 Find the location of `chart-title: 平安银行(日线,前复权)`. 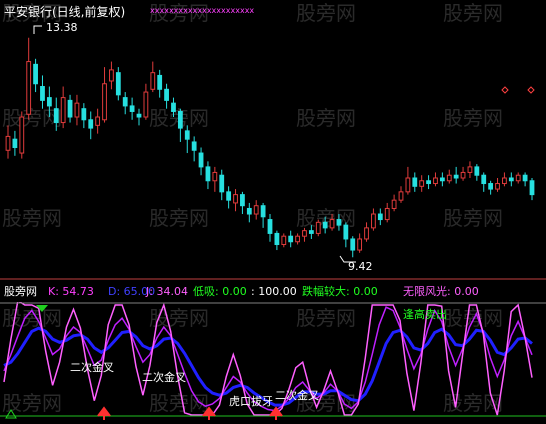

chart-title: 平安银行(日线,前复权) is located at coordinates (64, 11).